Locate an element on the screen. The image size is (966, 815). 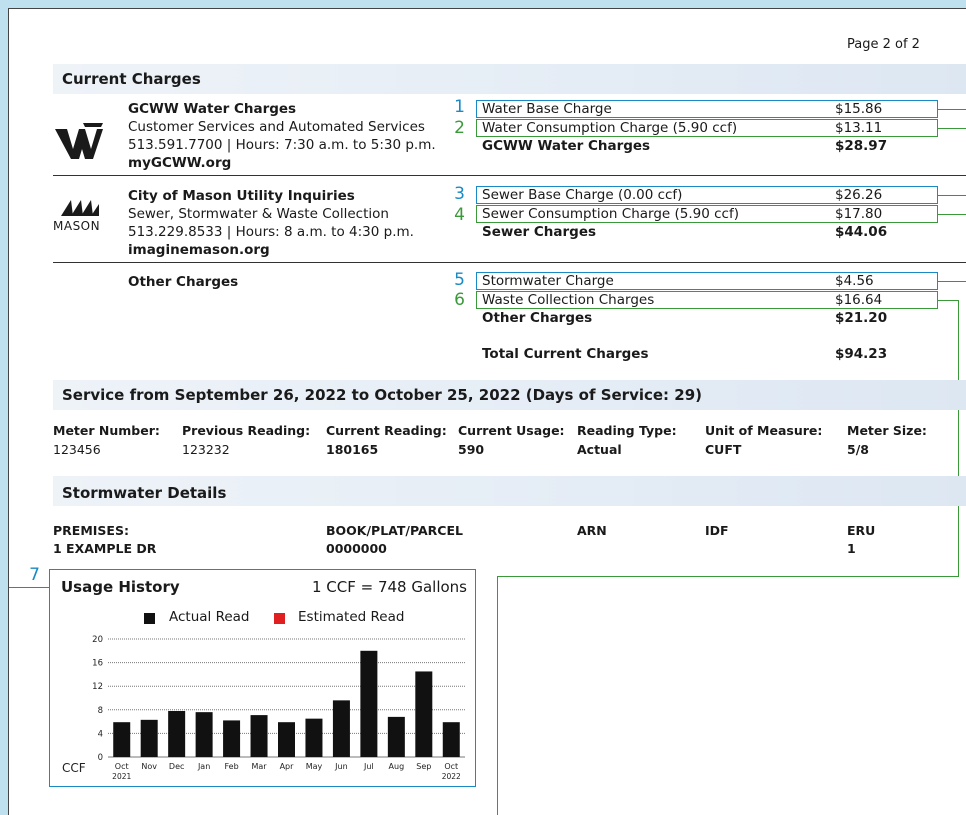
eru-value: 1 is located at coordinates (851, 548).